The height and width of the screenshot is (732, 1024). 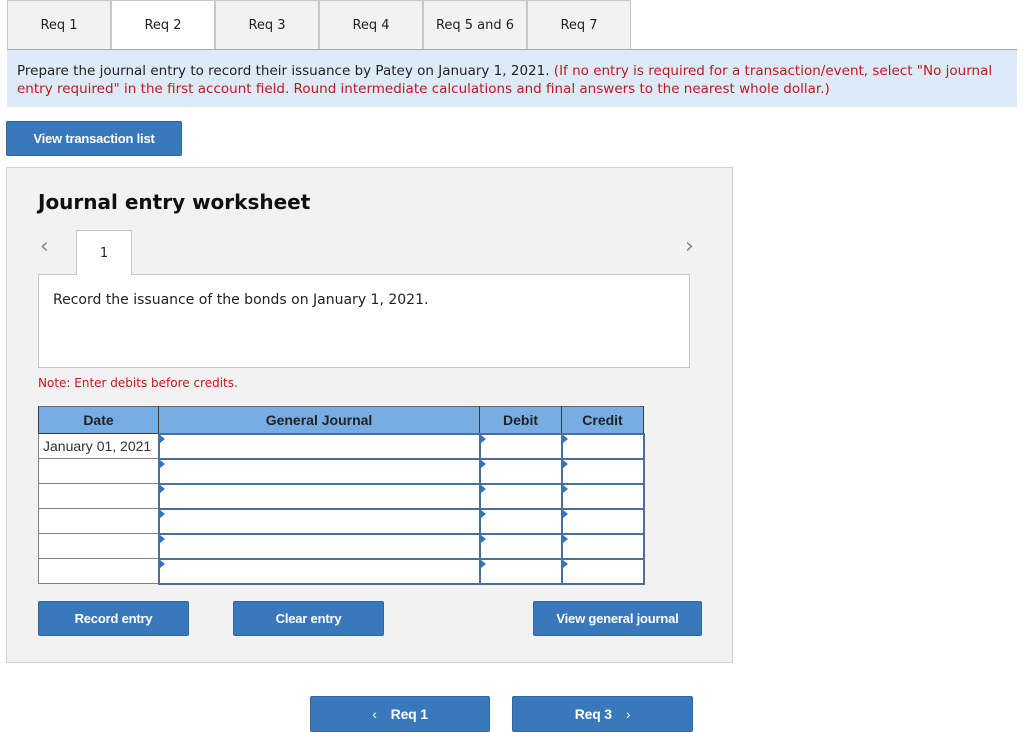 I want to click on next-req-label: Req 3, so click(x=593, y=714).